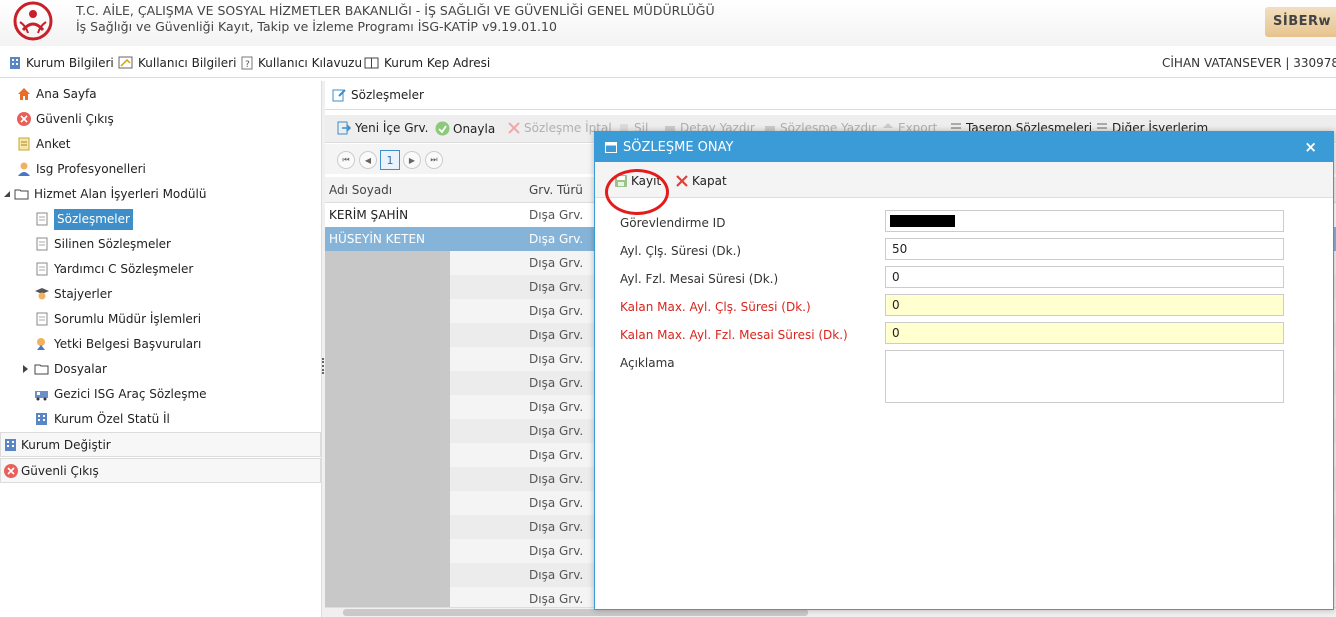  I want to click on sidebar-item-isg-profesyonelleri: Isg Profesyonelleri, so click(81, 169).